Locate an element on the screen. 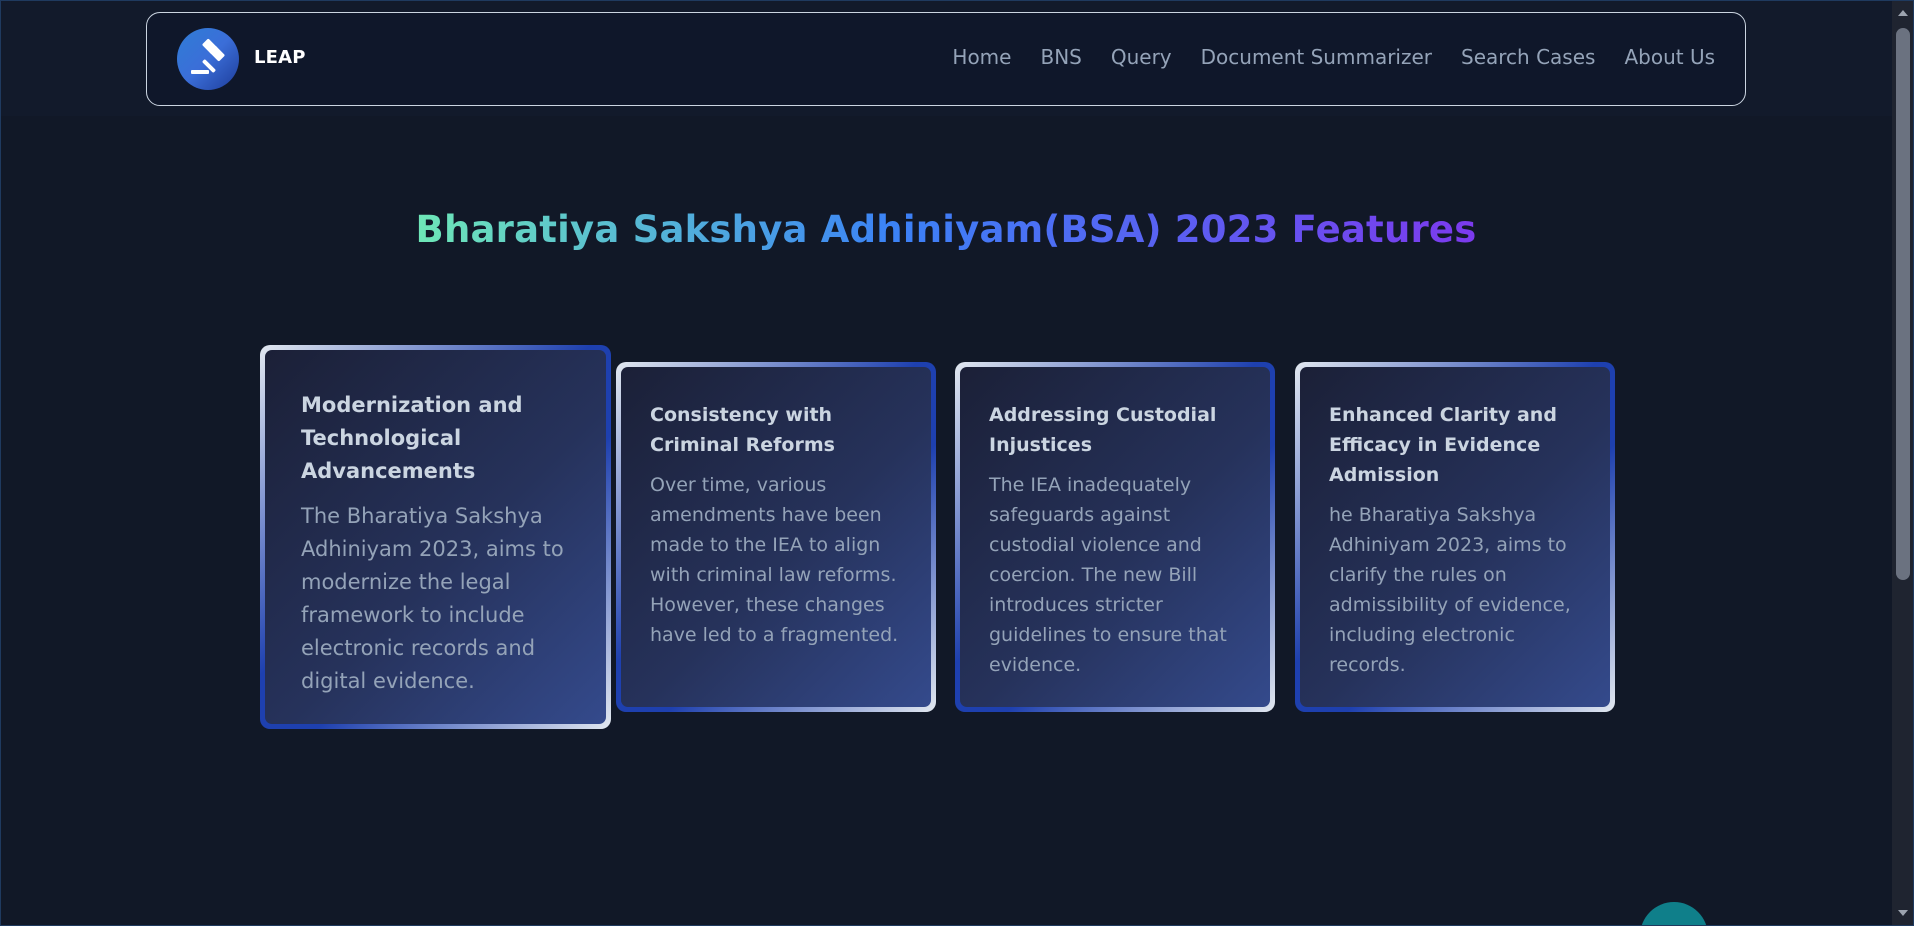 Image resolution: width=1914 pixels, height=926 pixels. brand-name: LEAP is located at coordinates (280, 57).